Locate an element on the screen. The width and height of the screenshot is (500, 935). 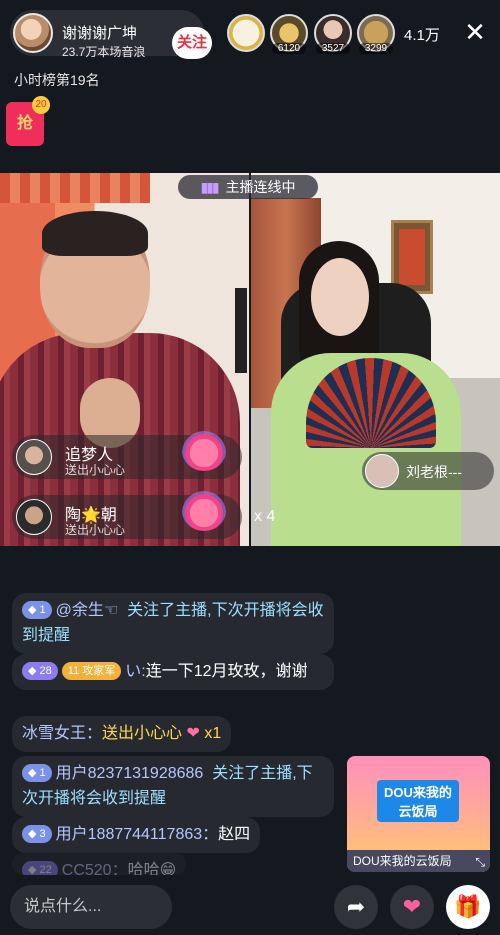
chat-message: ◆ 1 用户8237131928686 关注了主播,下次开播将会收到提醒 is located at coordinates (173, 786).